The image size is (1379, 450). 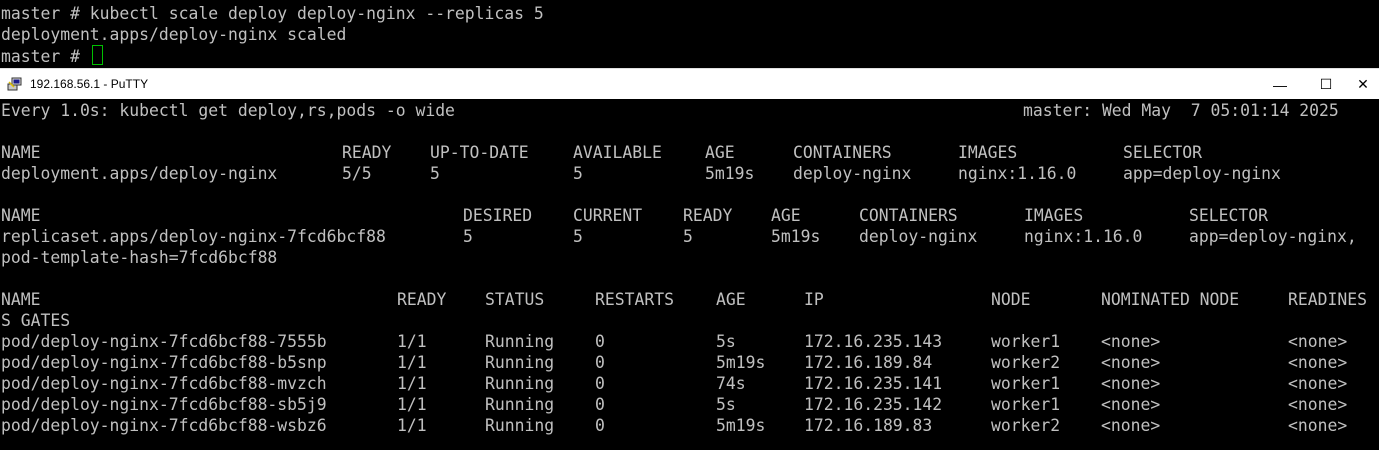 I want to click on rs-row-cell: 5m19s, so click(x=796, y=236).